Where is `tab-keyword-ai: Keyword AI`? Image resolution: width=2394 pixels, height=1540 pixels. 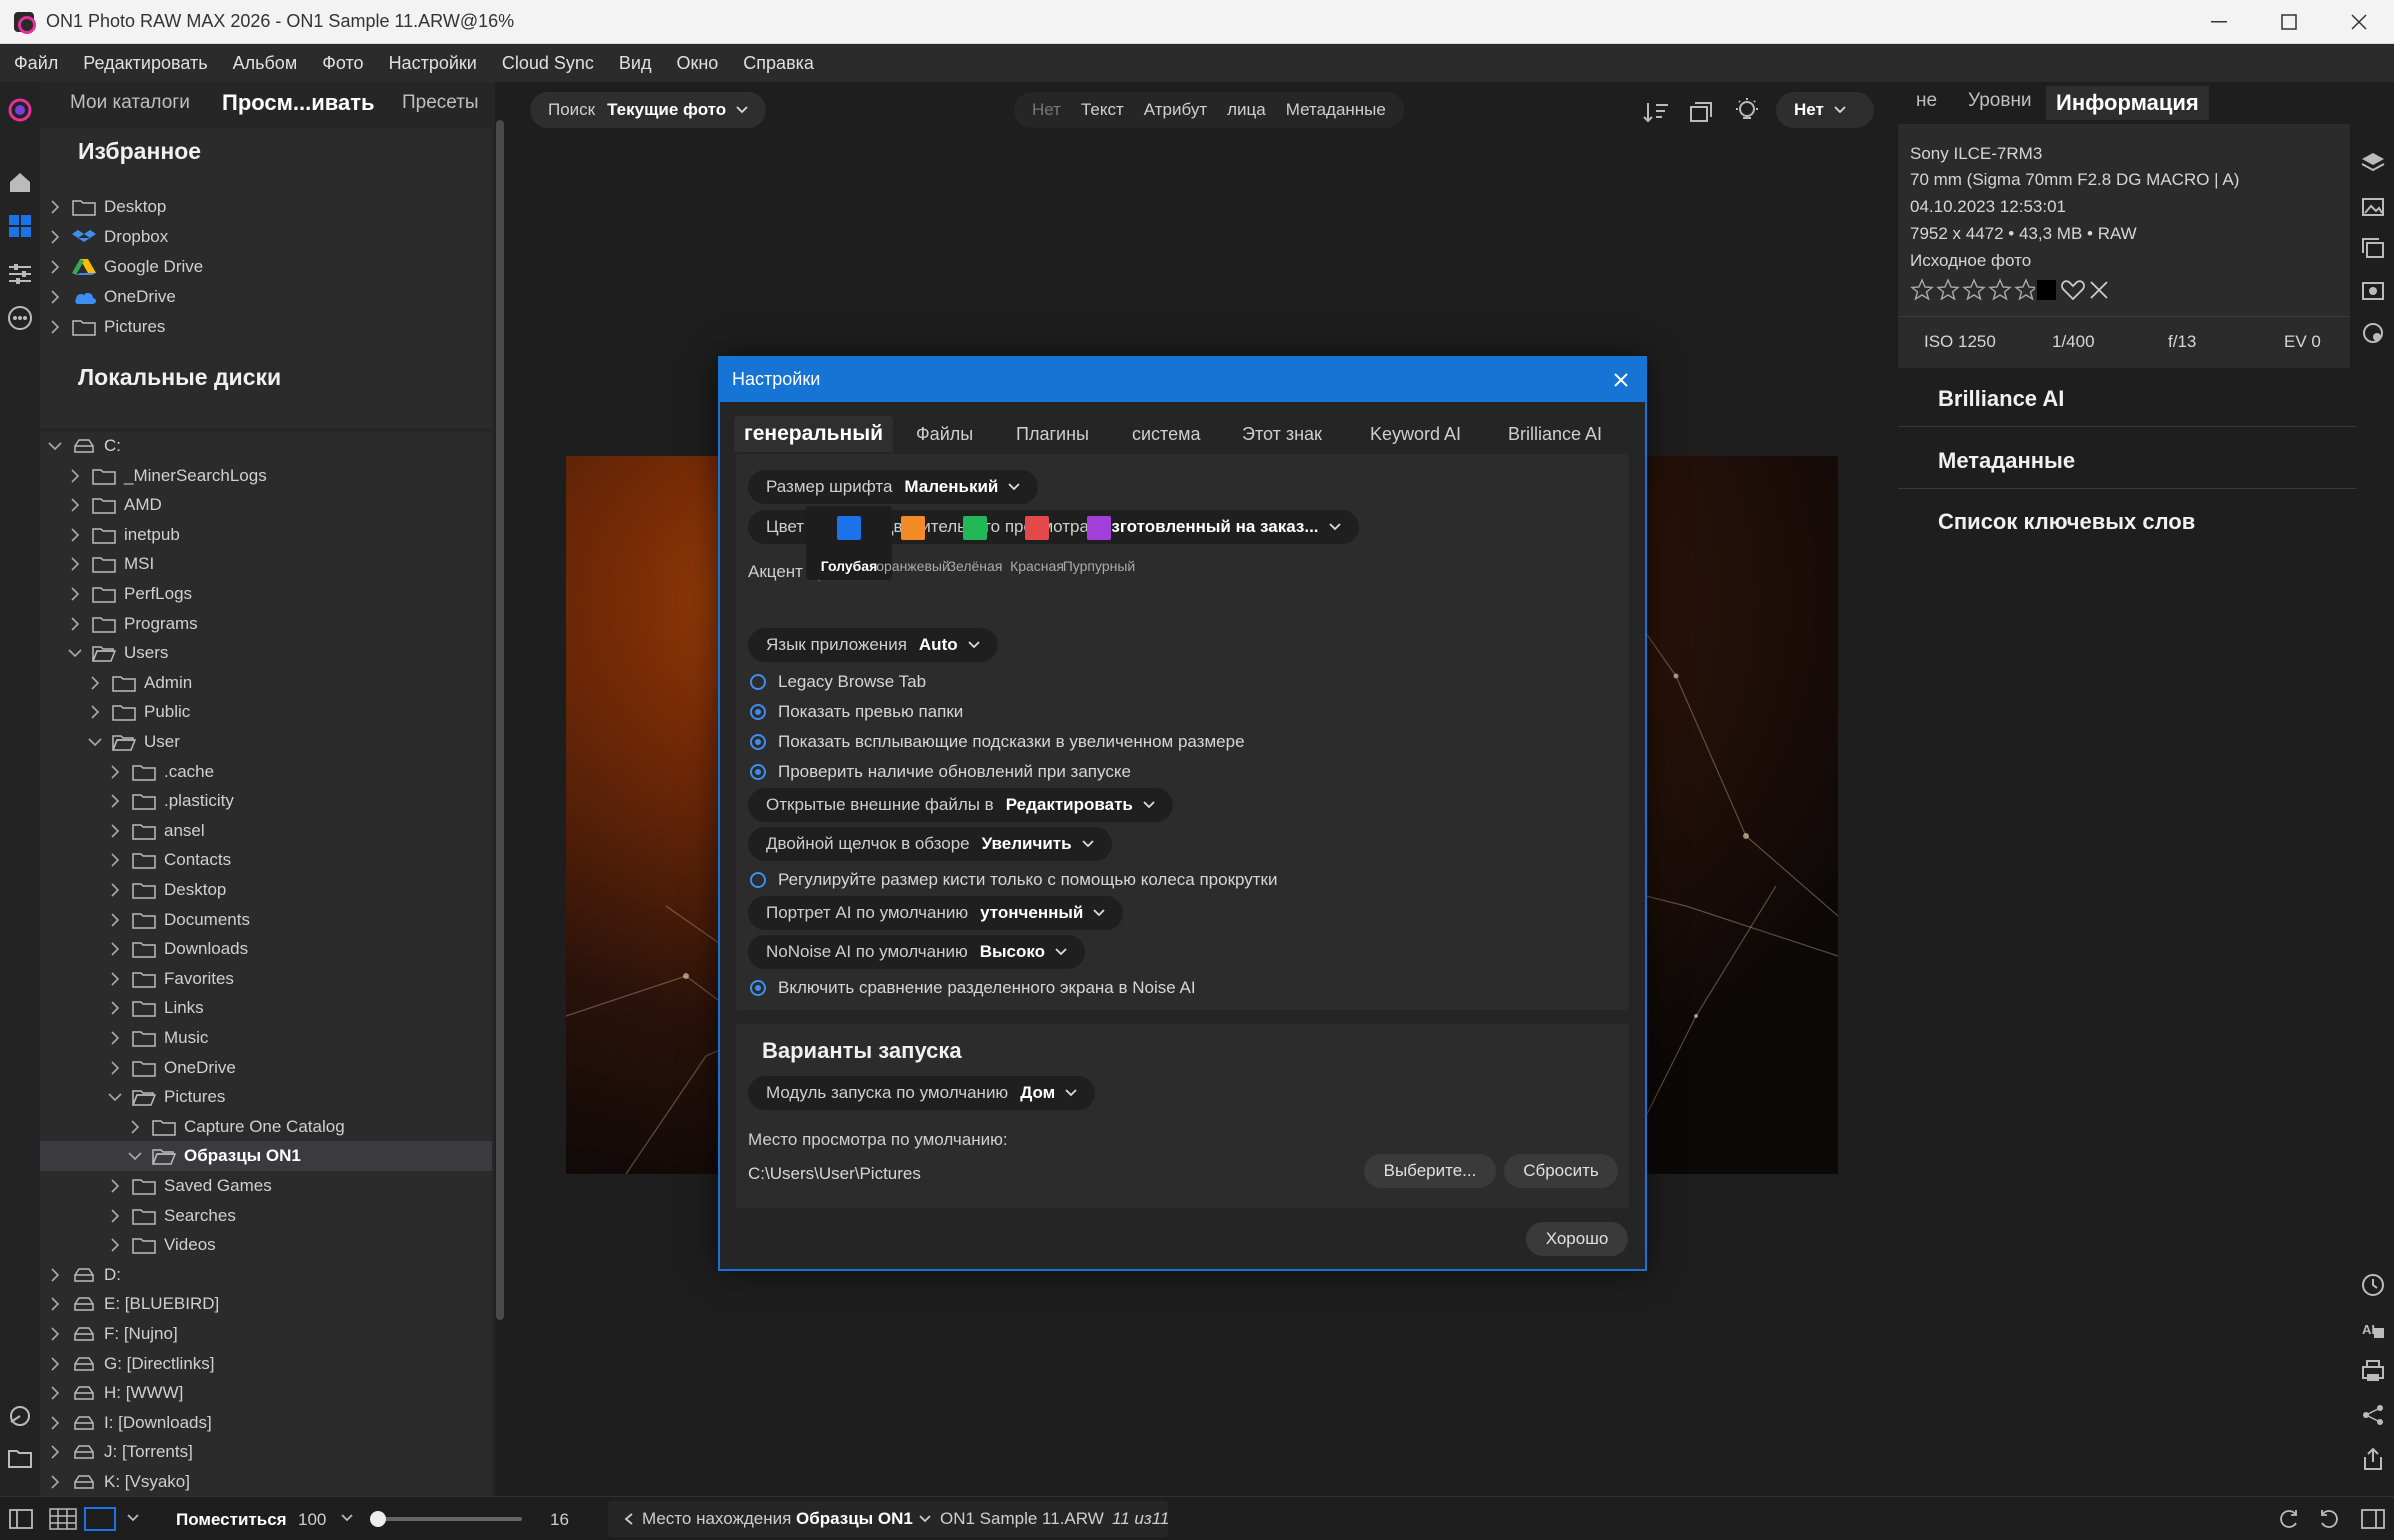 tab-keyword-ai: Keyword AI is located at coordinates (1415, 434).